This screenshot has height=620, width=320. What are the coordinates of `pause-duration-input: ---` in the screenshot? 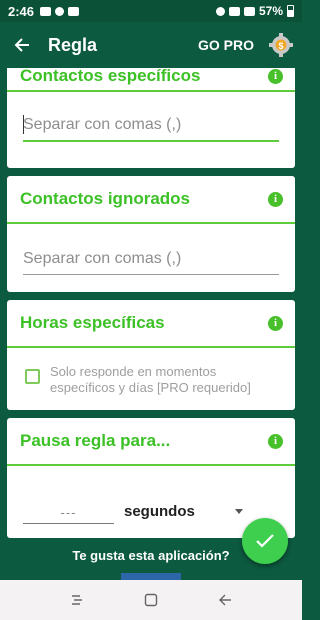 It's located at (68, 514).